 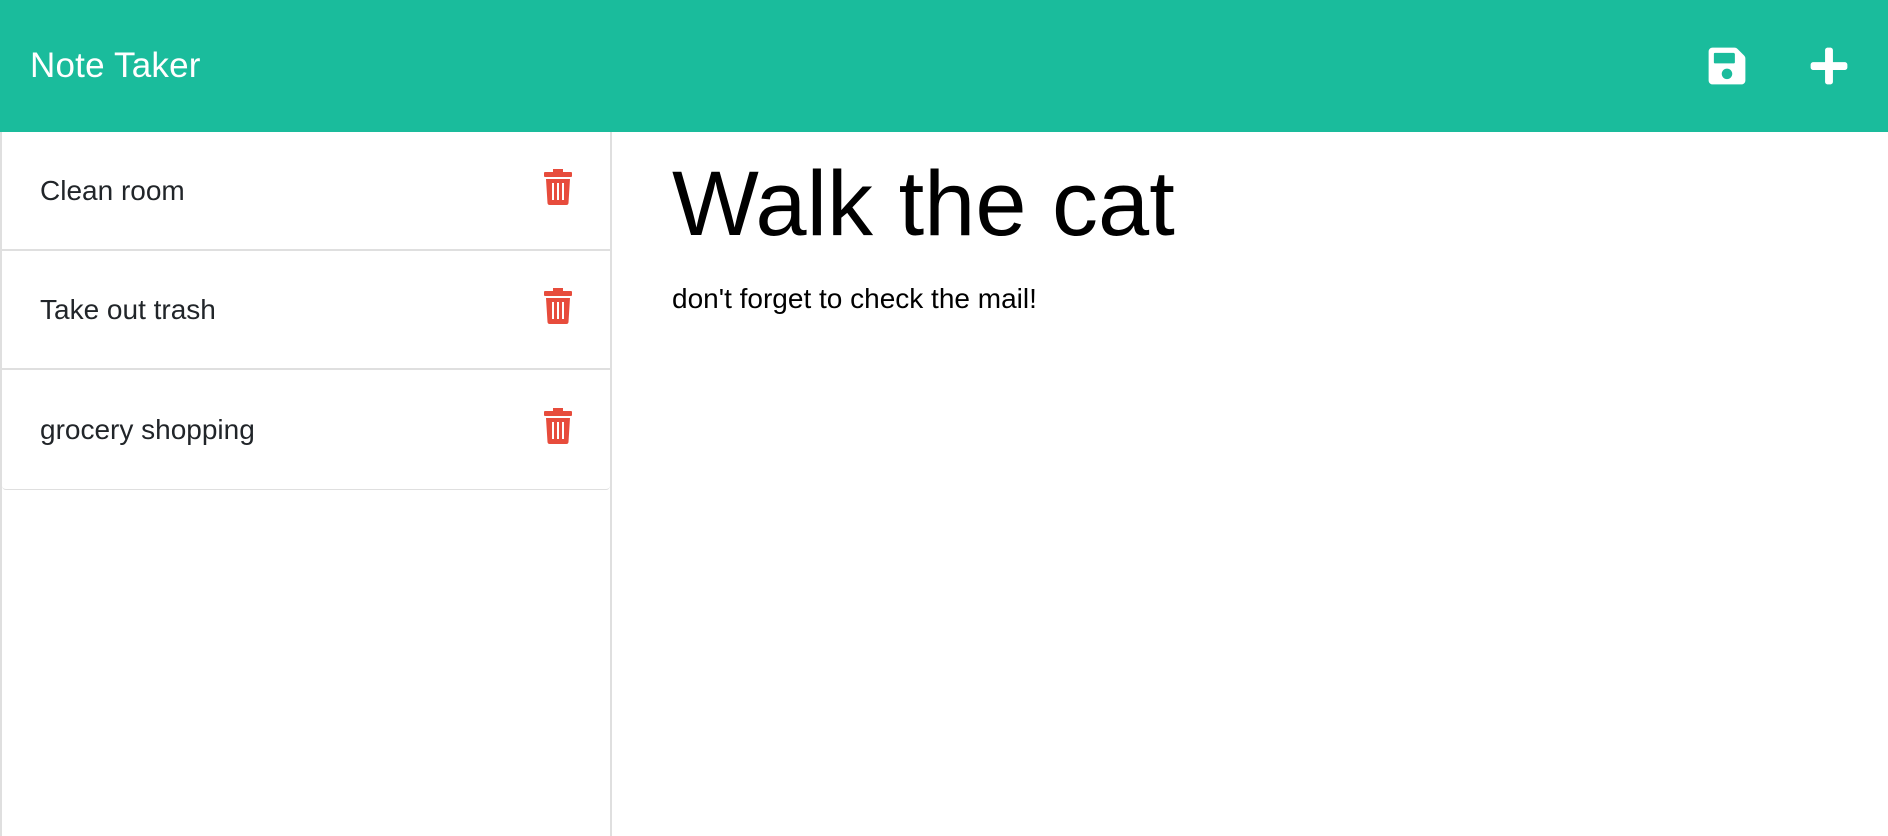 I want to click on plus-icon, so click(x=1829, y=66).